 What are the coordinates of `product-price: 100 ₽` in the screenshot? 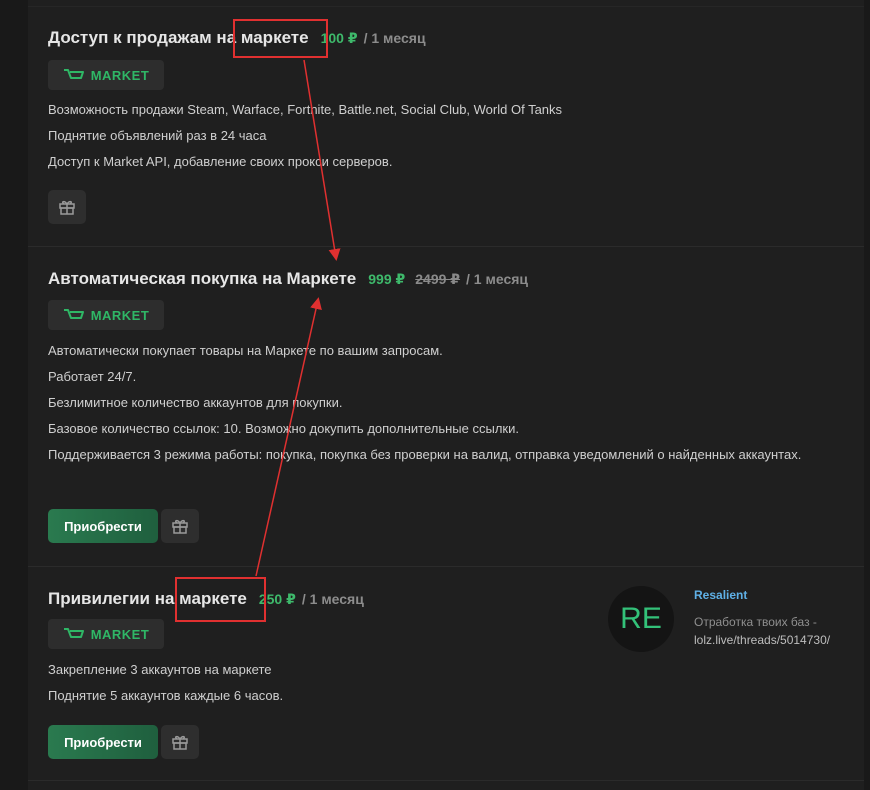 It's located at (339, 38).